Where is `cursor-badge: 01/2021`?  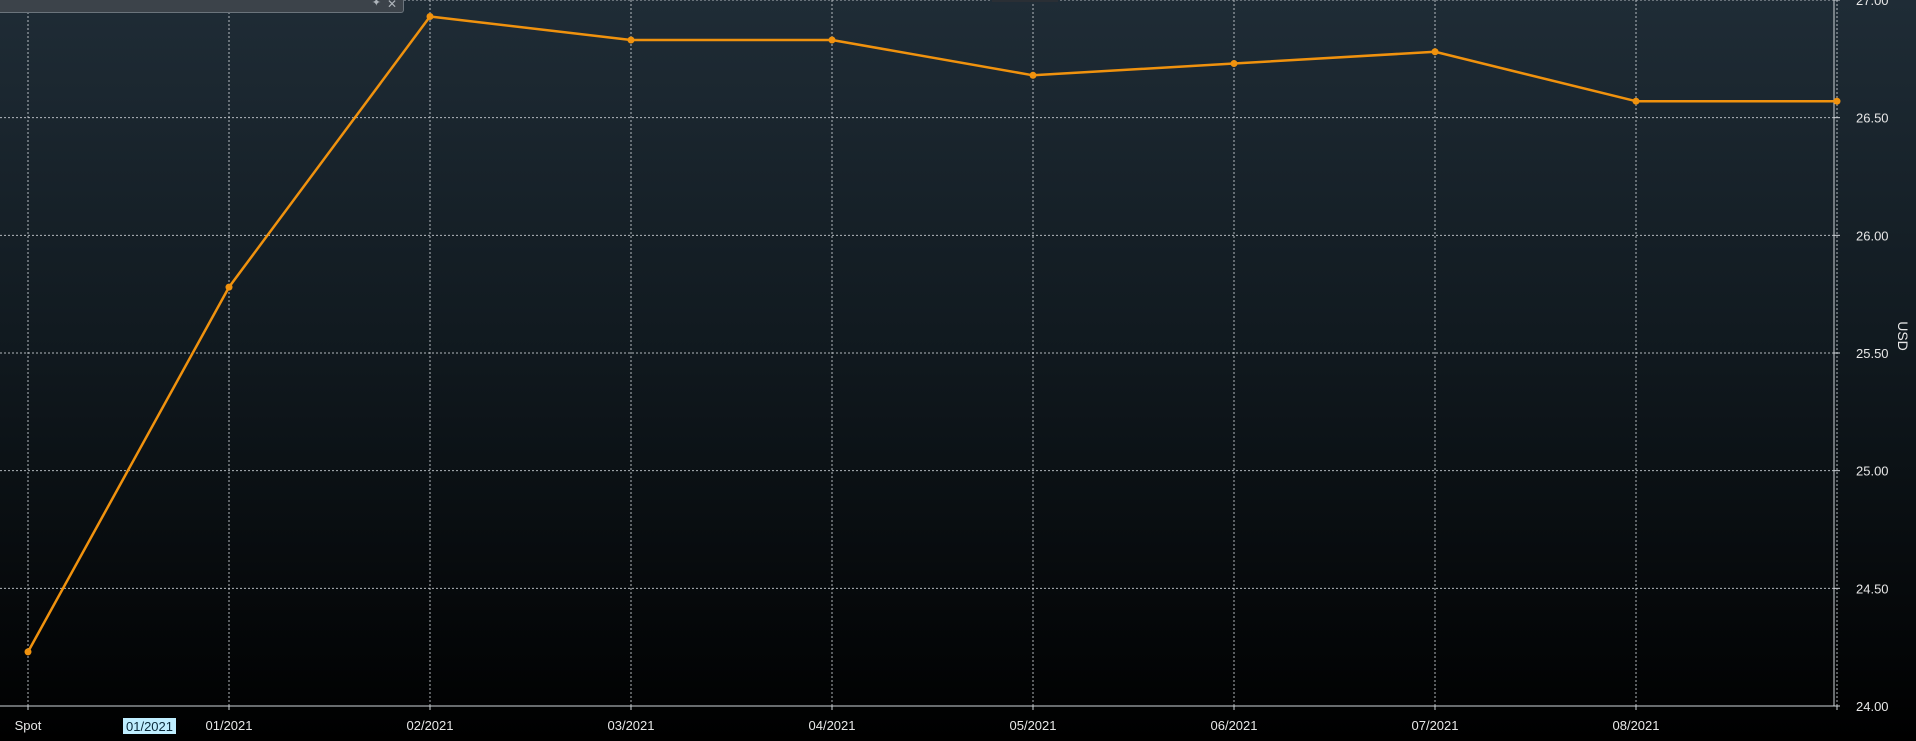
cursor-badge: 01/2021 is located at coordinates (149, 726).